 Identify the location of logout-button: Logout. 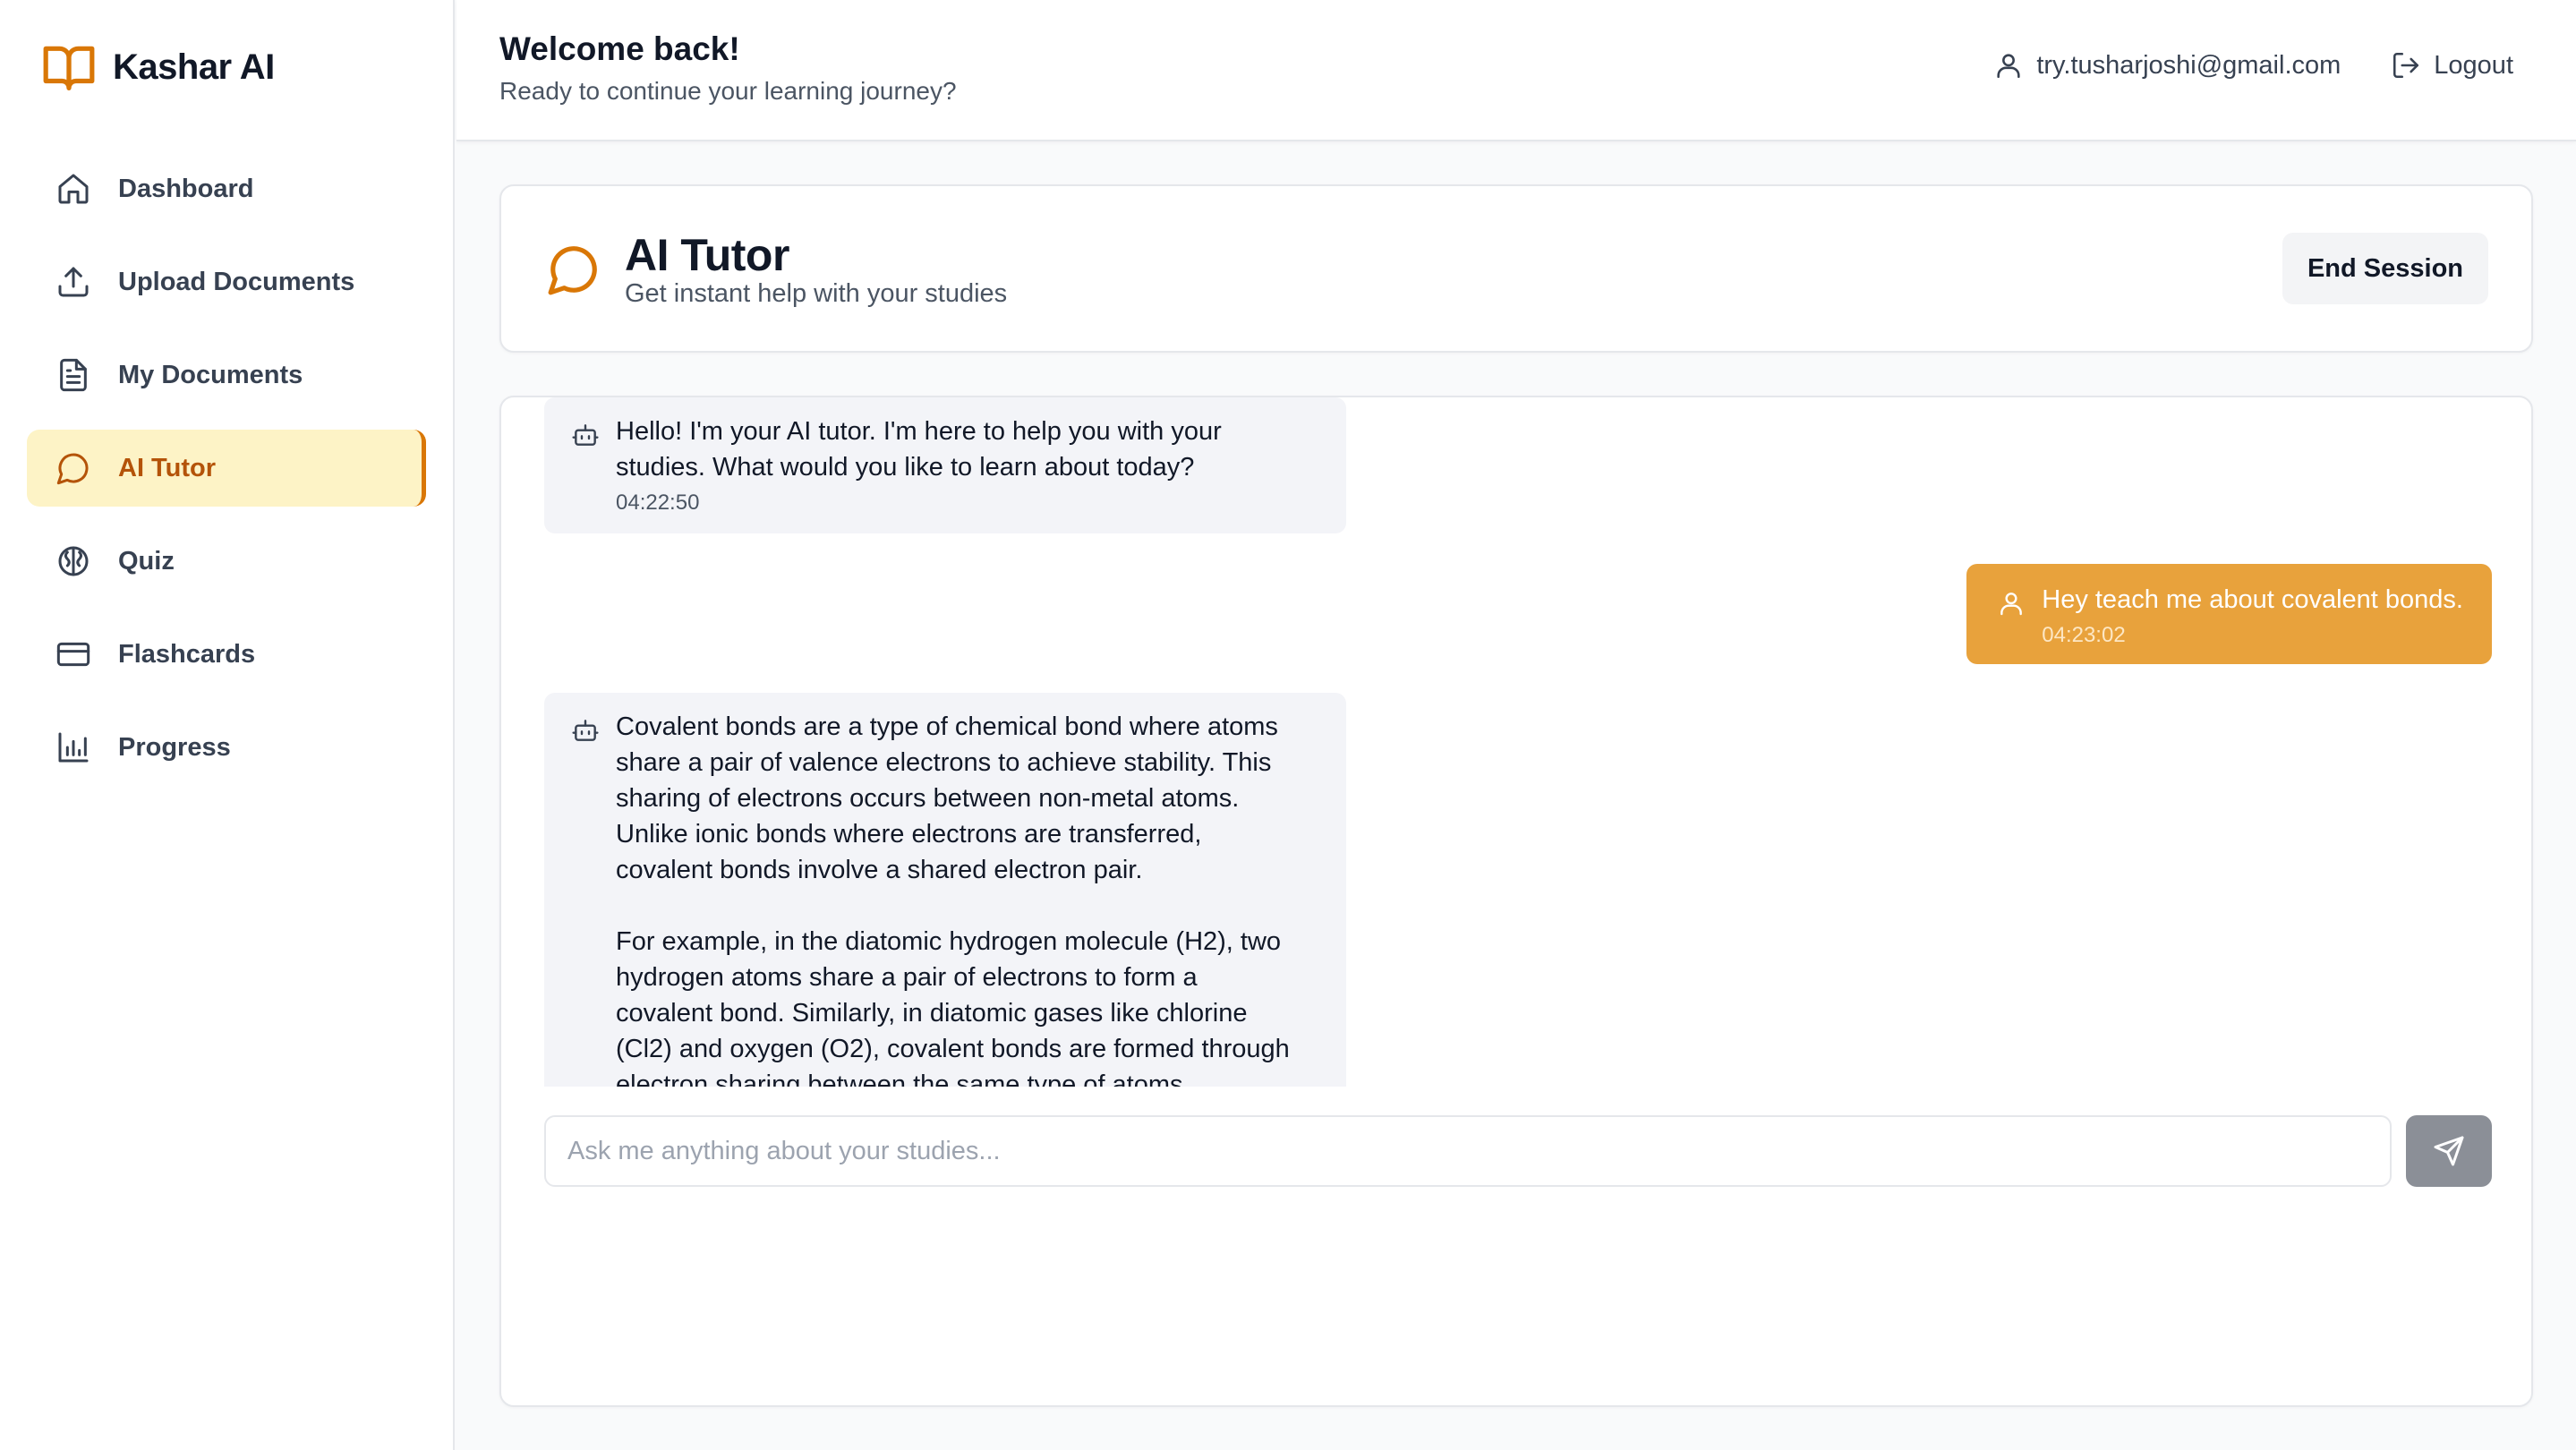
(2452, 65).